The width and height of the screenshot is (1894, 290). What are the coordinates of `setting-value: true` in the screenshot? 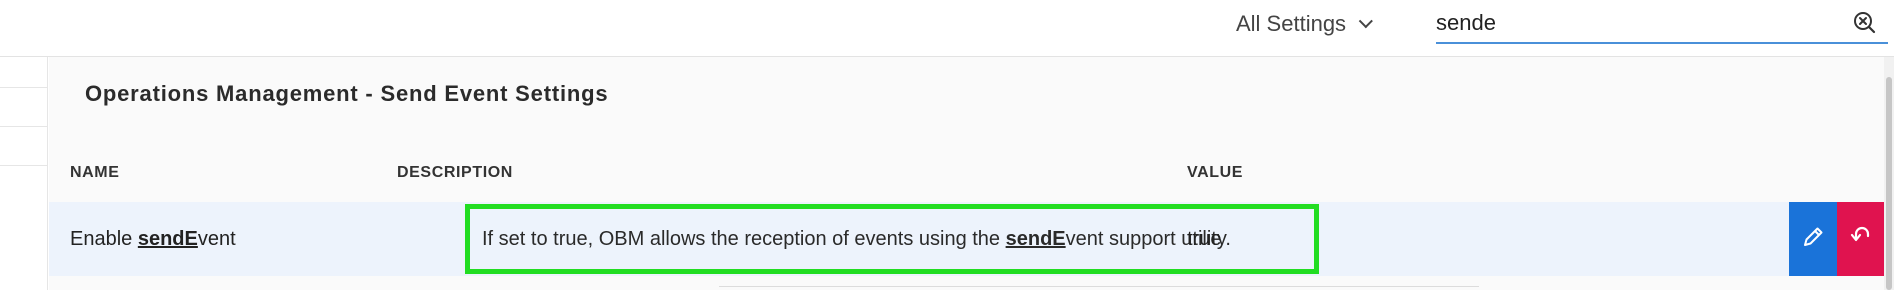 It's located at (1204, 238).